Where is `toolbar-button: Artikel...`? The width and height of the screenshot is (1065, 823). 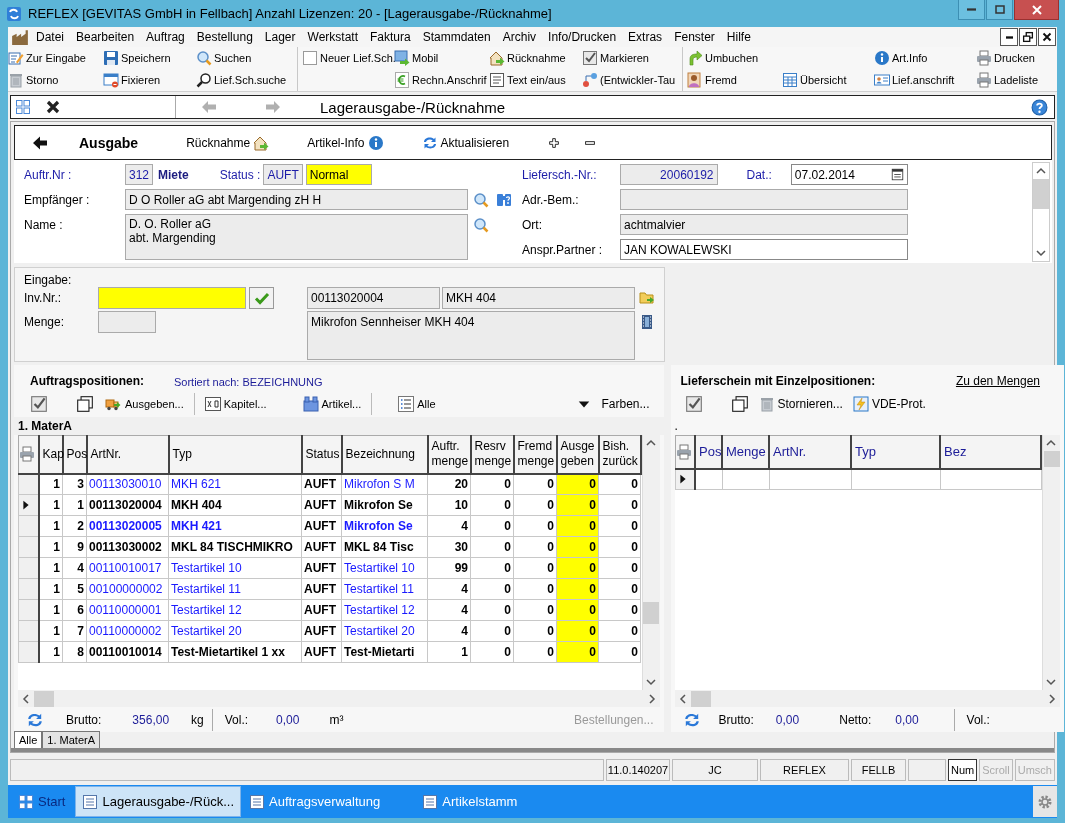
toolbar-button: Artikel... is located at coordinates (332, 403).